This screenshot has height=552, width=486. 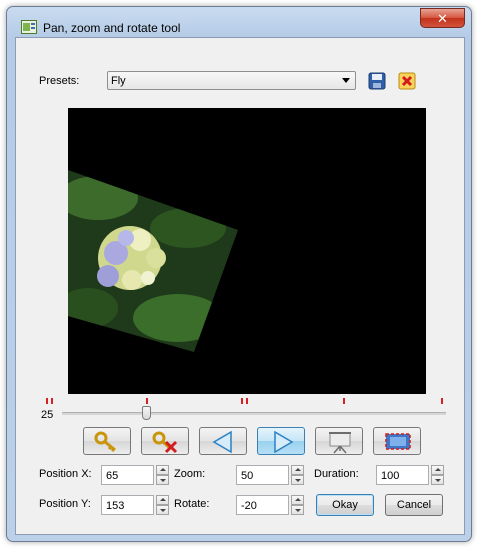 I want to click on zoom-spinner, so click(x=297, y=475).